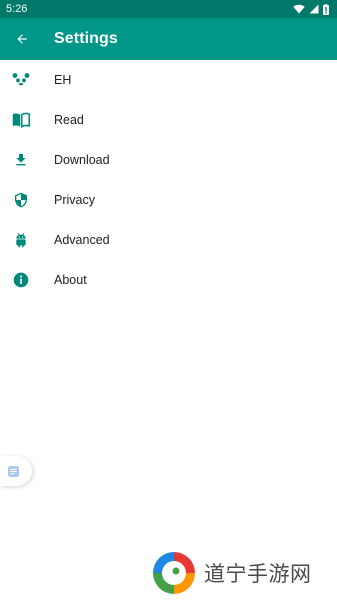  What do you see at coordinates (13, 471) in the screenshot?
I see `note-icon` at bounding box center [13, 471].